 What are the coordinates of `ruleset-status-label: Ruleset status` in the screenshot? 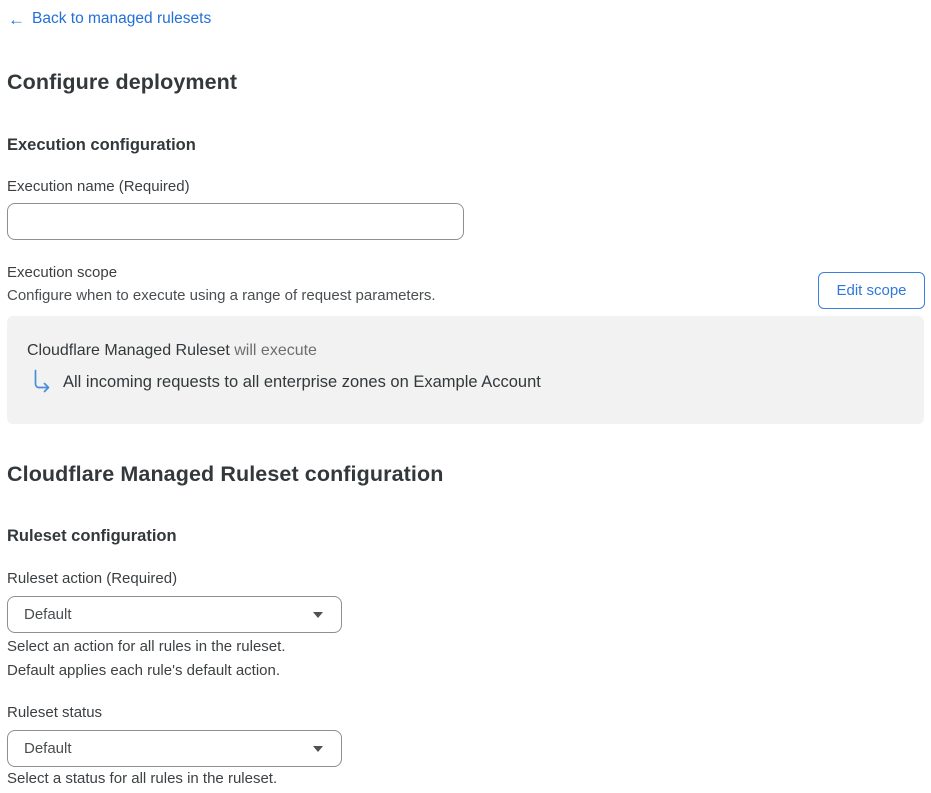 It's located at (55, 712).